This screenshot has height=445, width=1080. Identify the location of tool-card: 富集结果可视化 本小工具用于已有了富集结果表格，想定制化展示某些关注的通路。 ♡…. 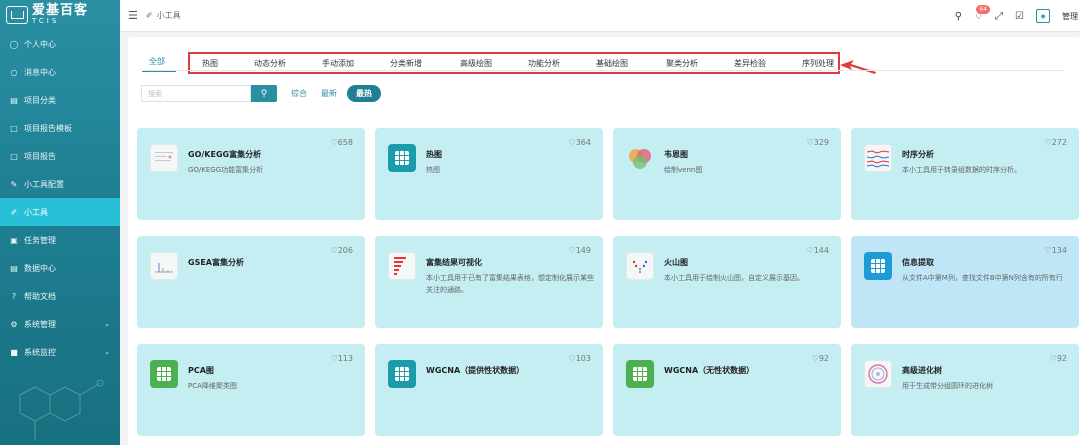
(489, 282).